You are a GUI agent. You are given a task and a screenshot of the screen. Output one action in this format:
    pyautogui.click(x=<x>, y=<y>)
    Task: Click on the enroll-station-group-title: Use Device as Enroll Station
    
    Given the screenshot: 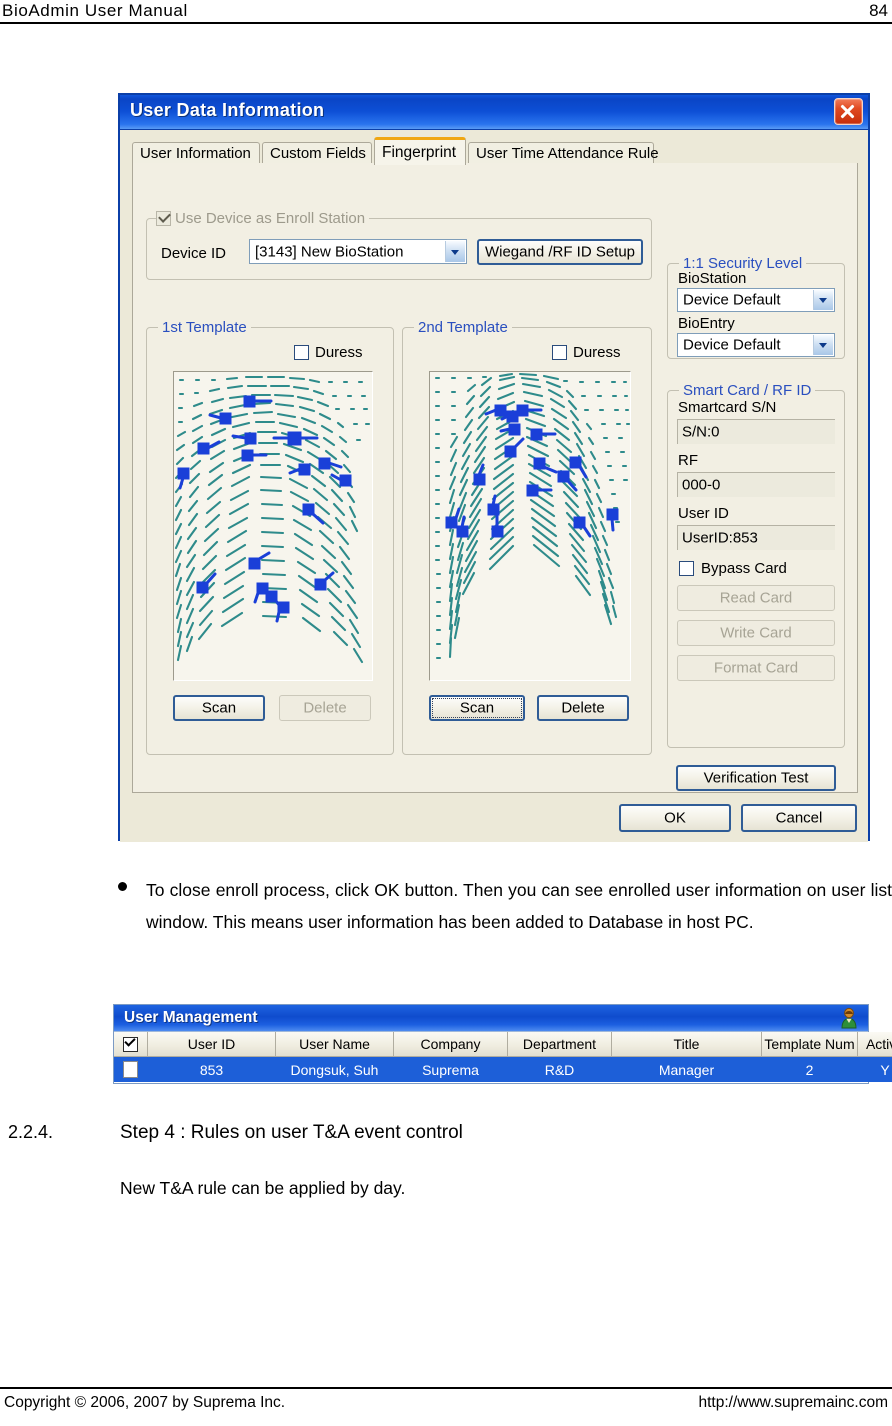 What is the action you would take?
    pyautogui.click(x=270, y=218)
    